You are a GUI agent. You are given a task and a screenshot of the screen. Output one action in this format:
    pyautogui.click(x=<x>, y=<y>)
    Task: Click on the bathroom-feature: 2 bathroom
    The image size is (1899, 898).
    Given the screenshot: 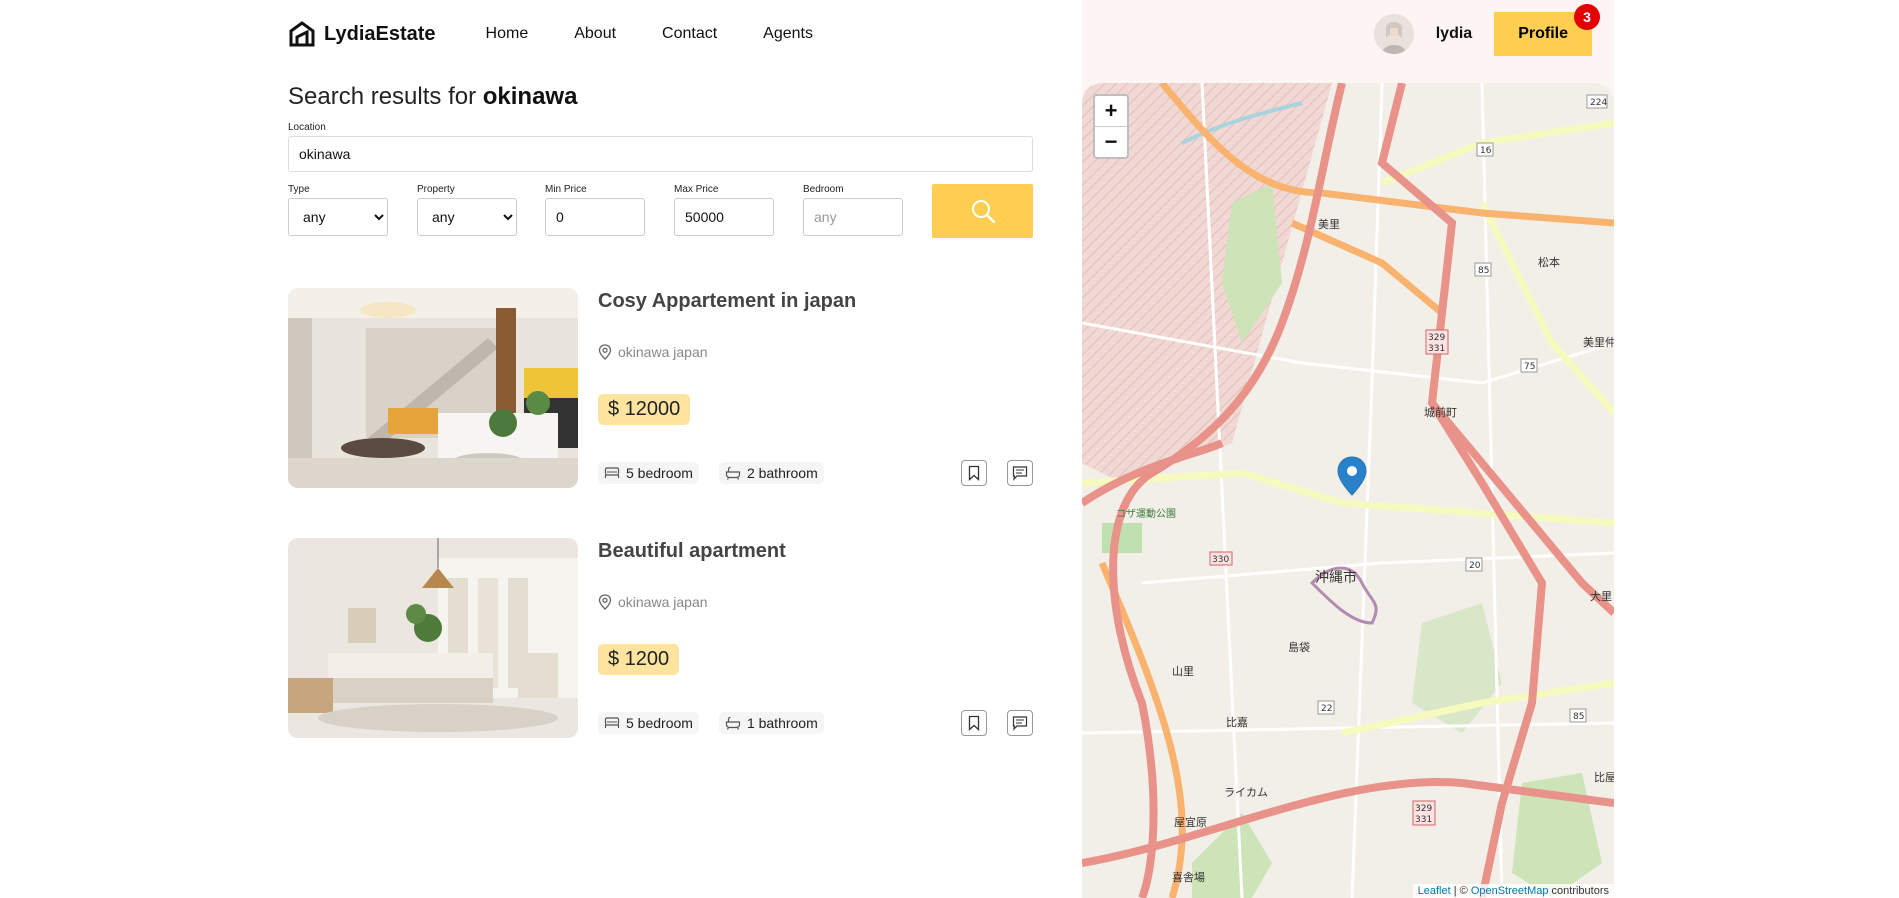 What is the action you would take?
    pyautogui.click(x=771, y=473)
    